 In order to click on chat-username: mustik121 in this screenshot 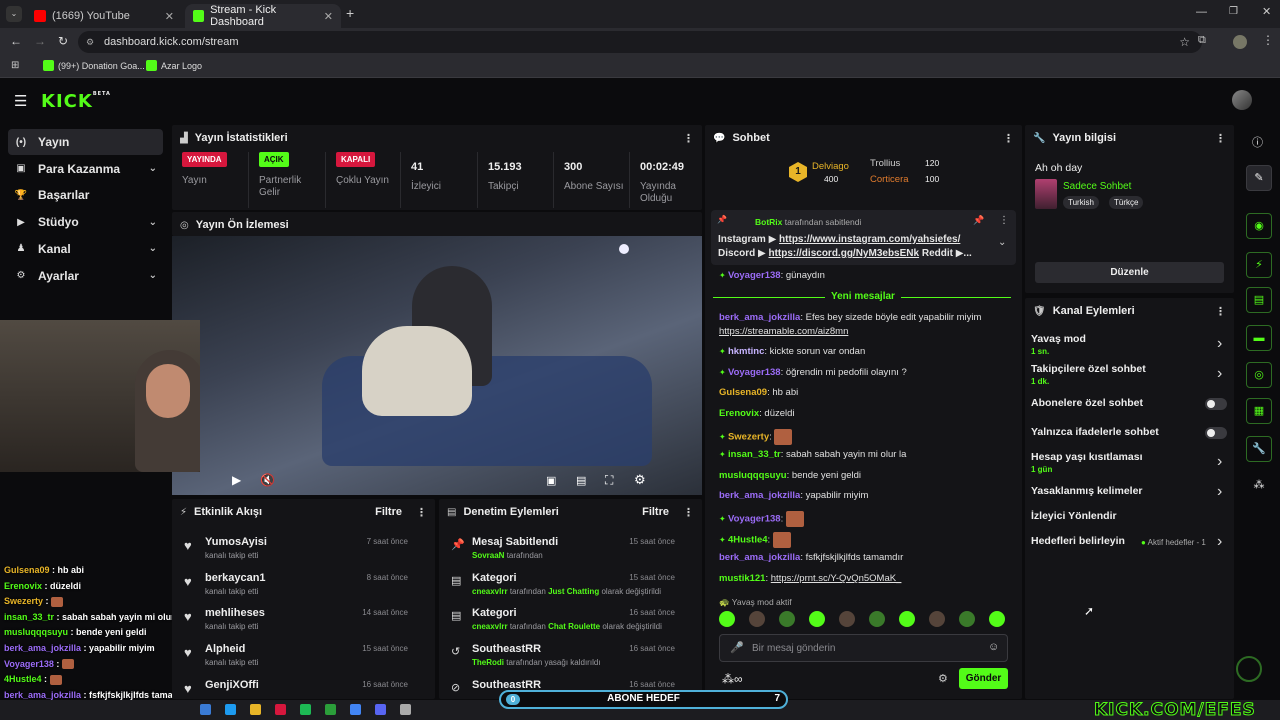, I will do `click(742, 578)`.